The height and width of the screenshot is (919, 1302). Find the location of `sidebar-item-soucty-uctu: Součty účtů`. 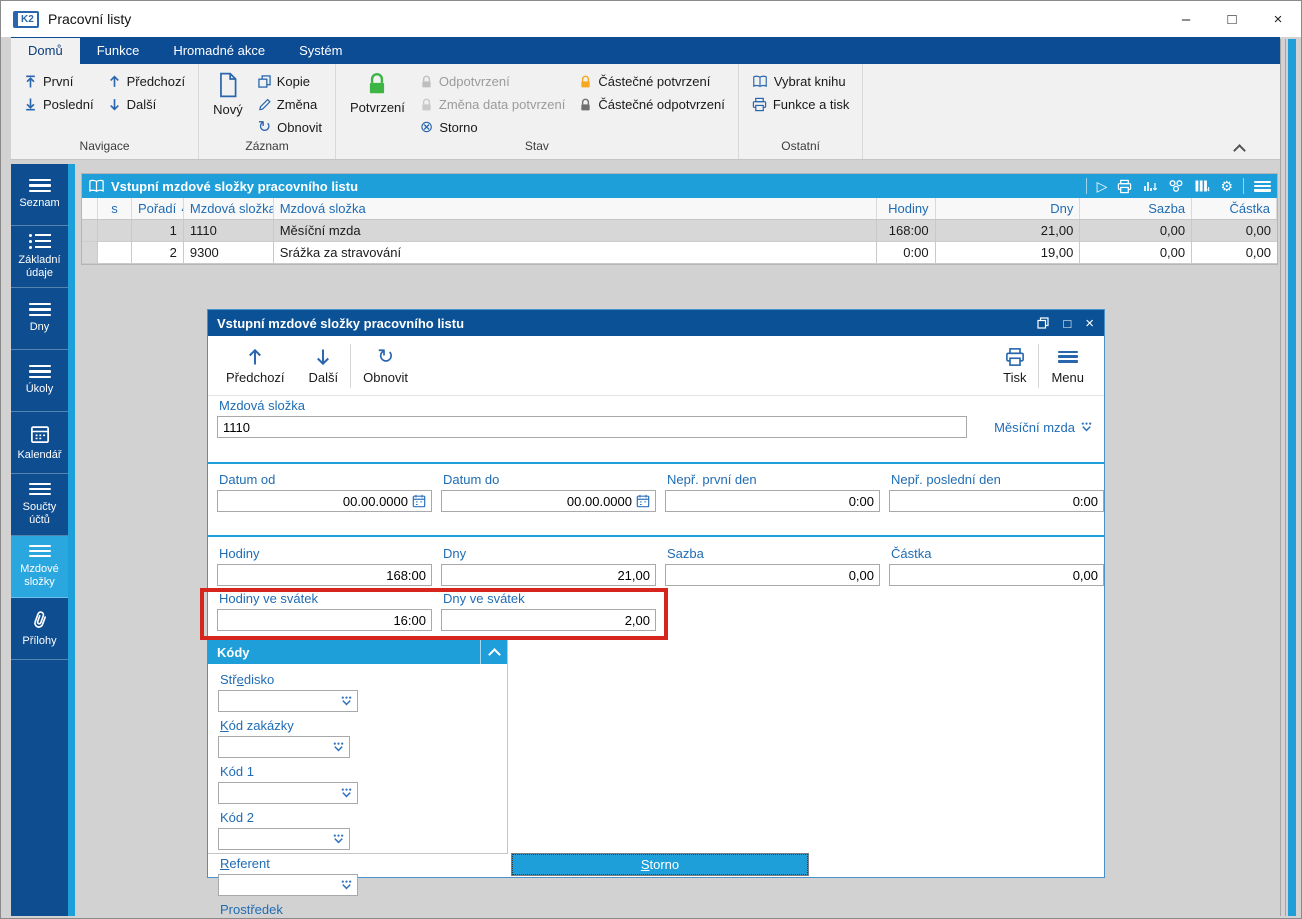

sidebar-item-soucty-uctu: Součty účtů is located at coordinates (39, 505).